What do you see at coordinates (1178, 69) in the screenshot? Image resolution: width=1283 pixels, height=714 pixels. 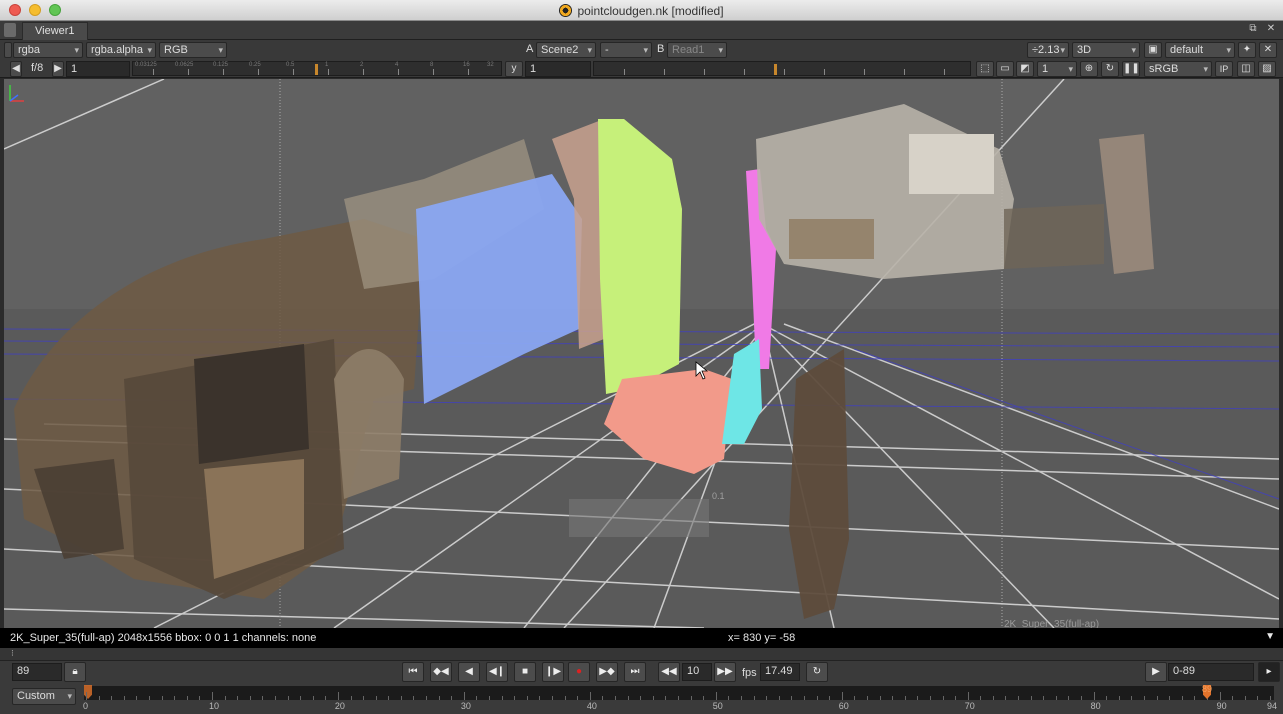 I see `lut-dropdown: sRGB` at bounding box center [1178, 69].